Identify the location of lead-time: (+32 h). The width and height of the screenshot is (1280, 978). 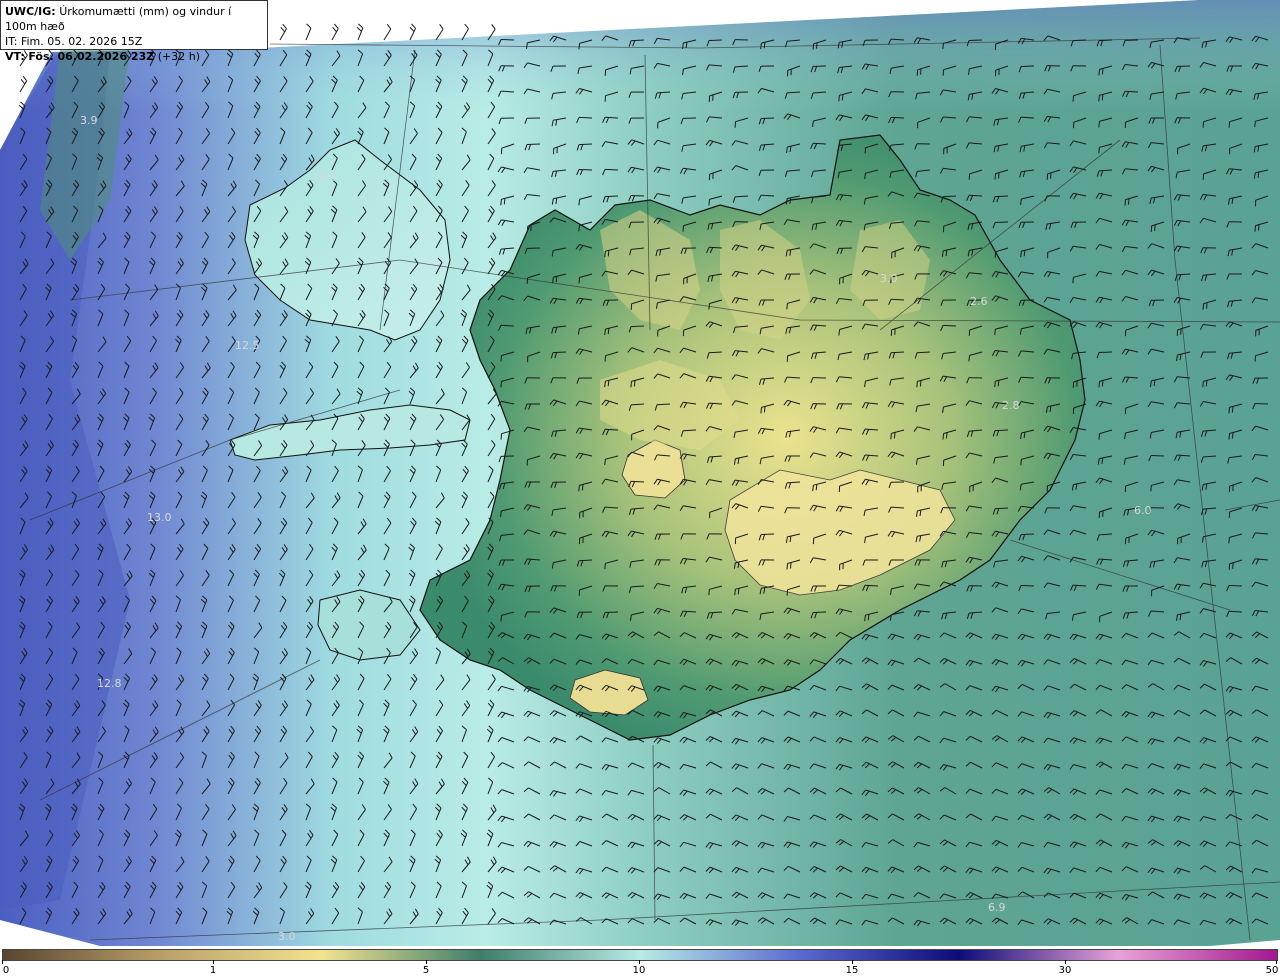
(178, 56).